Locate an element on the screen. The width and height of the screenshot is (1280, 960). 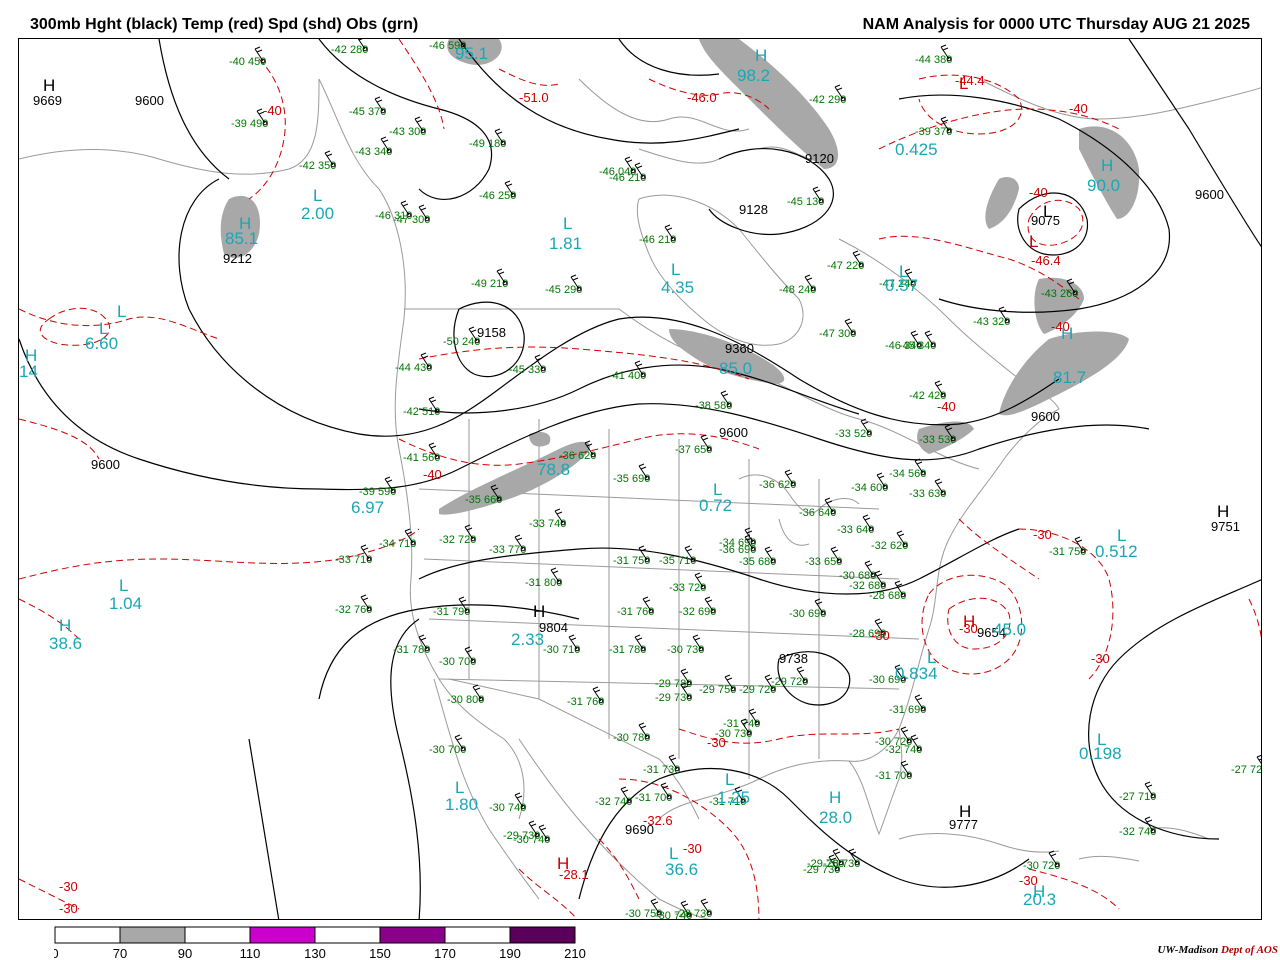
height-value-label: 9128 is located at coordinates (753, 209).